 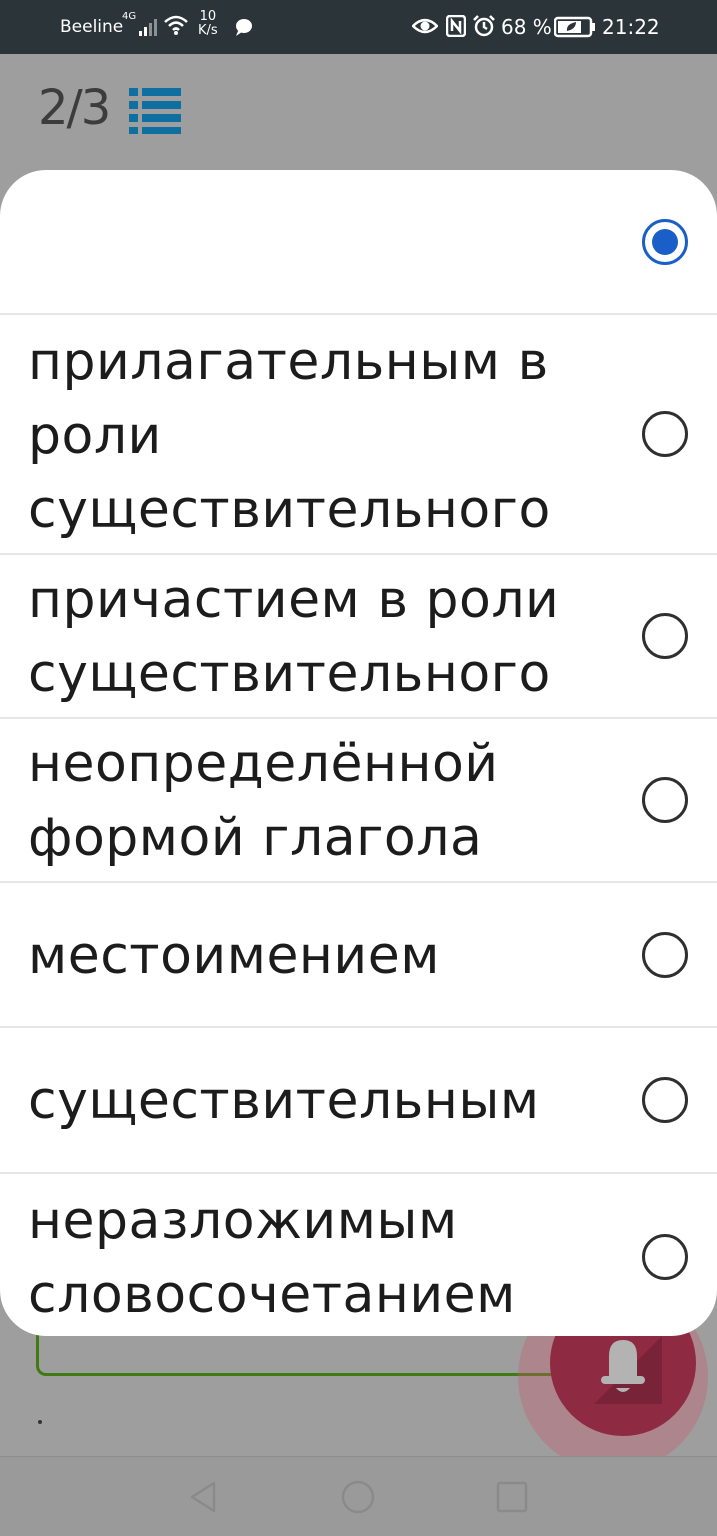 I want to click on clock: 21:22, so click(x=631, y=27).